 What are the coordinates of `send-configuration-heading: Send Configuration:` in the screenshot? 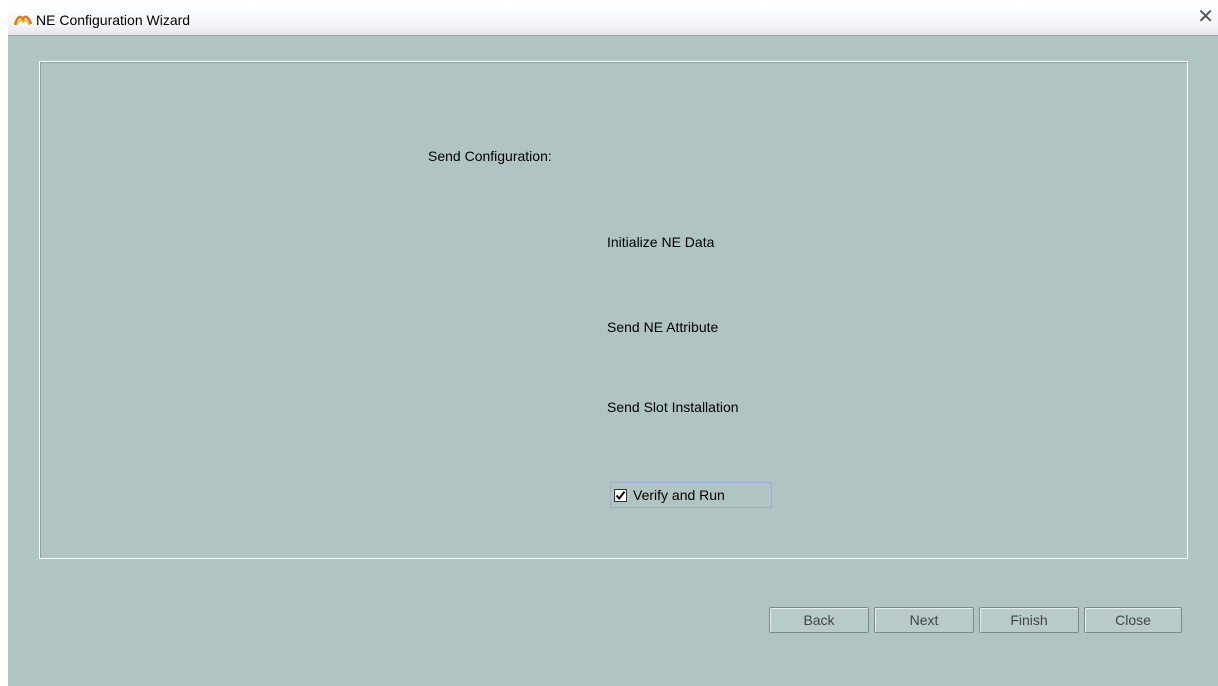 It's located at (490, 156).